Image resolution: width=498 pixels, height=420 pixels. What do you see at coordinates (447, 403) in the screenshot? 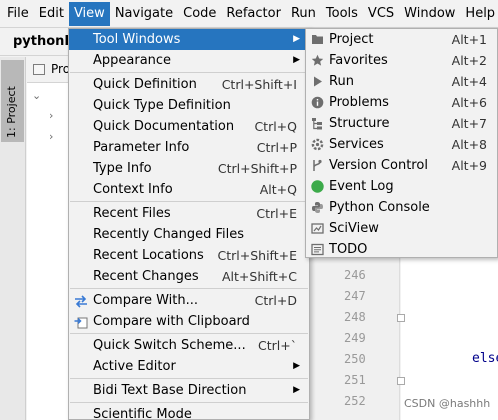
I see `watermark: CSDN @hashhh` at bounding box center [447, 403].